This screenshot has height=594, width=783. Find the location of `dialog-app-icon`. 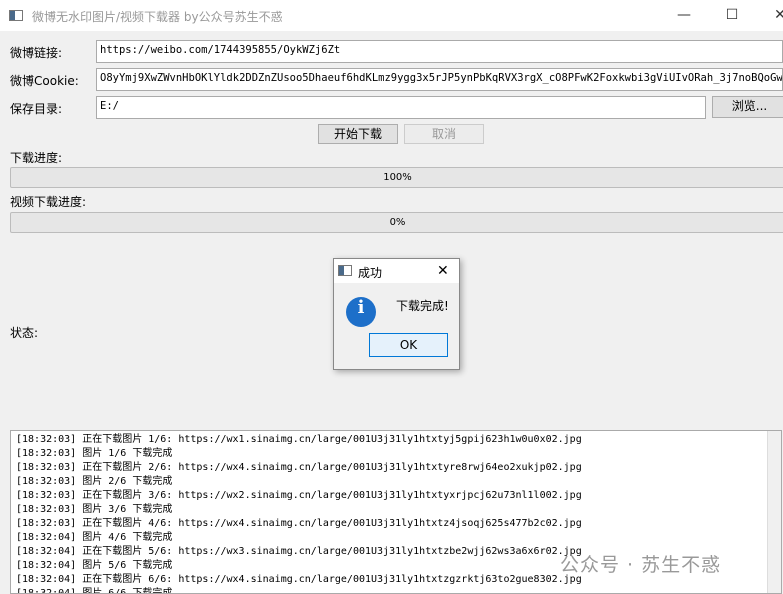

dialog-app-icon is located at coordinates (345, 270).